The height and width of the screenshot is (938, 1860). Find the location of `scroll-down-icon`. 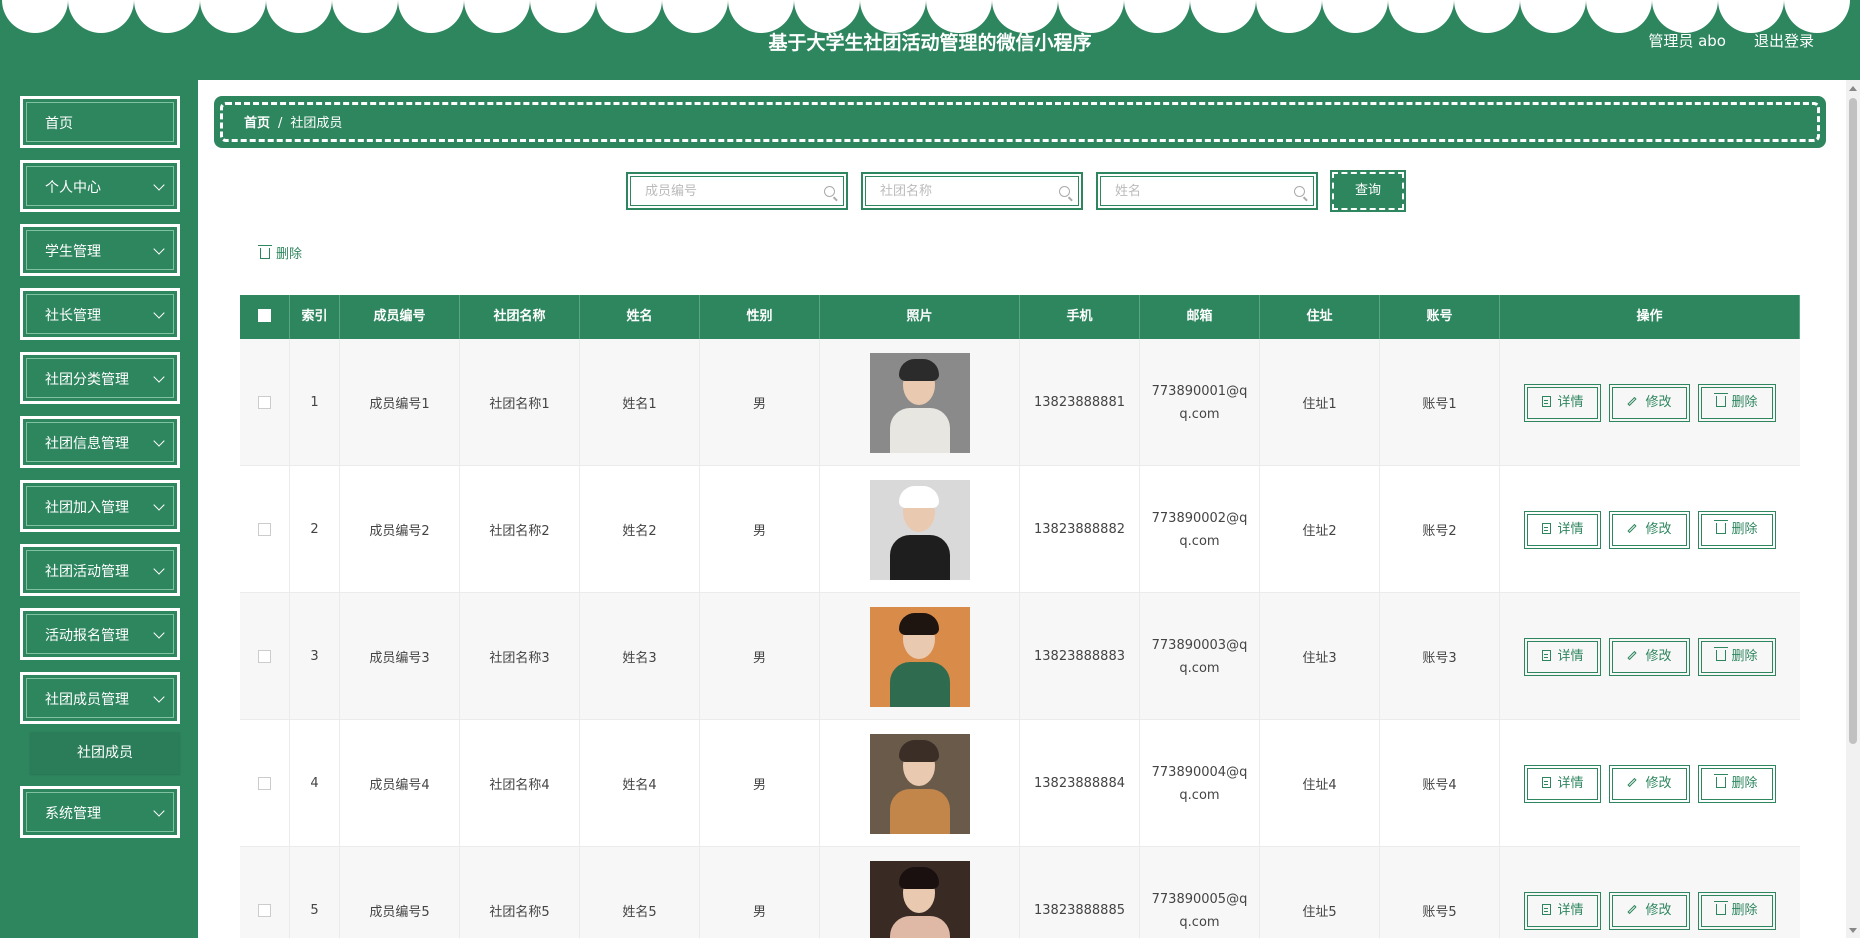

scroll-down-icon is located at coordinates (1853, 930).